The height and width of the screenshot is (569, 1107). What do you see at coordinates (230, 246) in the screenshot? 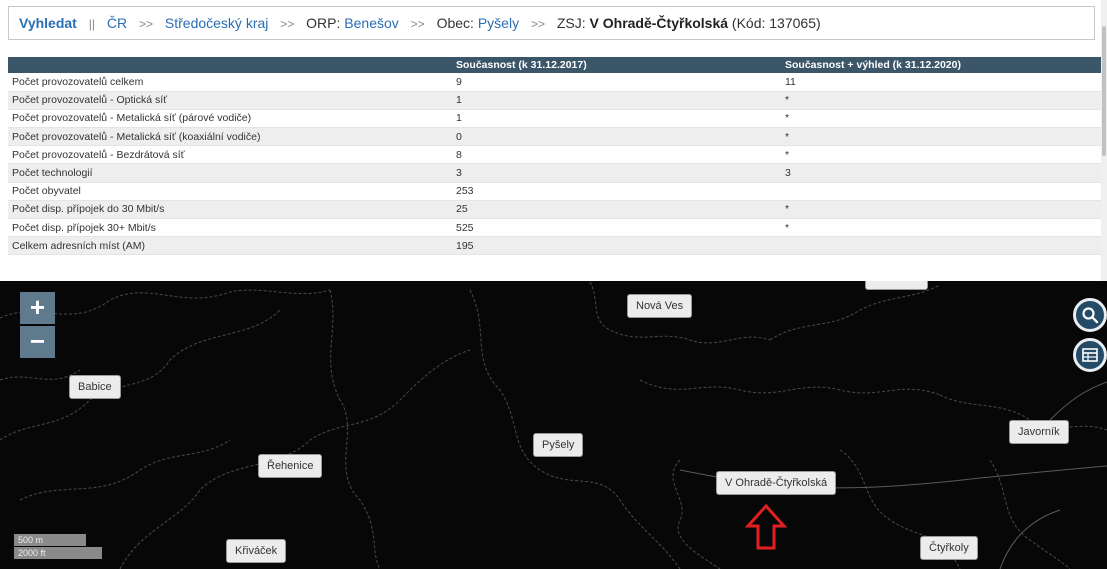
I see `row-label: Celkem adresních míst (AM)` at bounding box center [230, 246].